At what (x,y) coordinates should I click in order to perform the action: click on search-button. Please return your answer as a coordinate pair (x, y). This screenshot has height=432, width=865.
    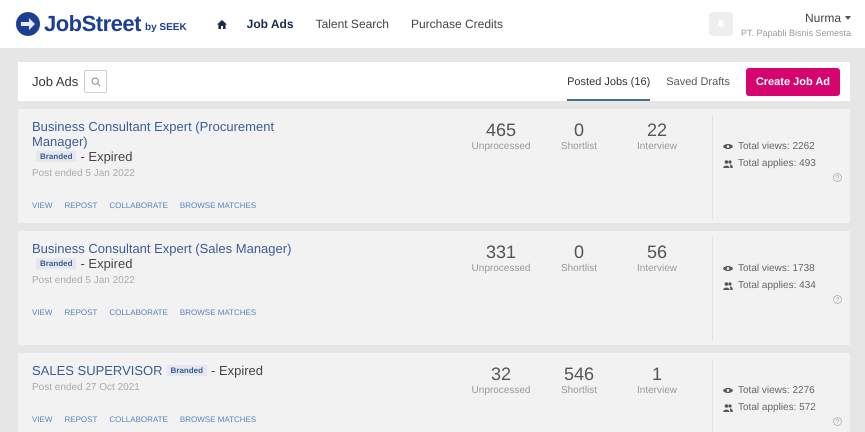
    Looking at the image, I should click on (96, 81).